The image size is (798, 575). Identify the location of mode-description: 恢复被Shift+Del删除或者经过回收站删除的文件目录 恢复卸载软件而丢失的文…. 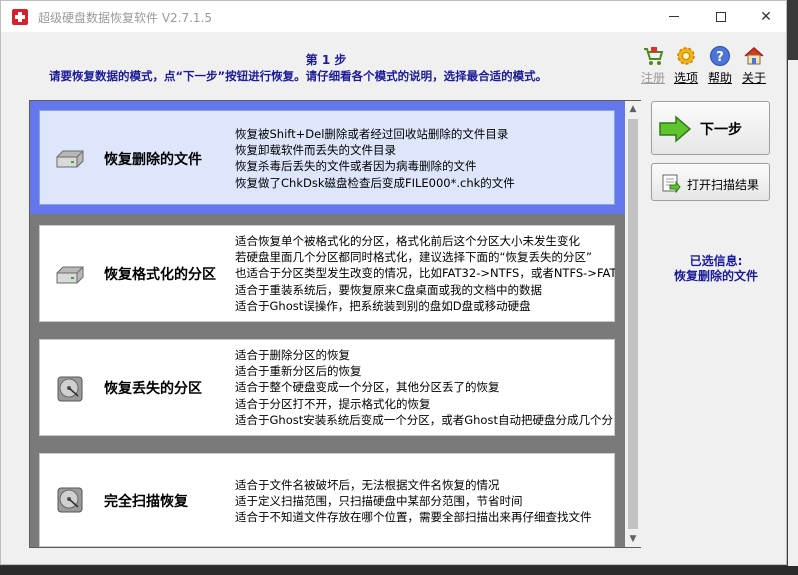
(425, 158).